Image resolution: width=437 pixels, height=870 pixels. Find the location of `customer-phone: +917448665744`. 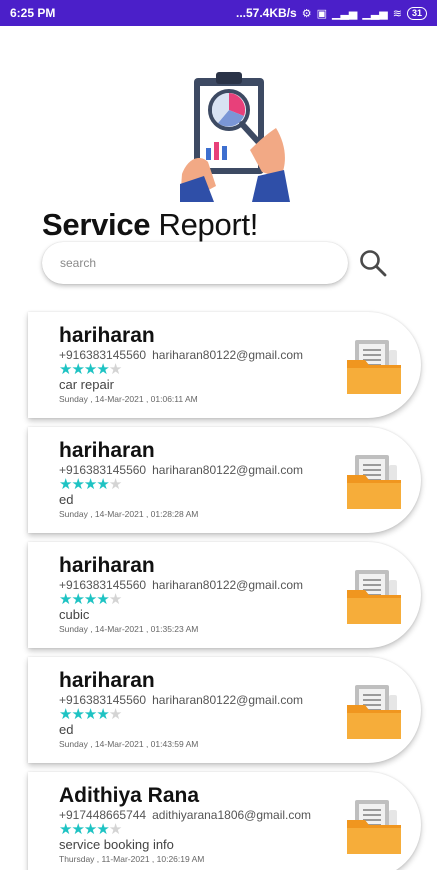

customer-phone: +917448665744 is located at coordinates (103, 815).